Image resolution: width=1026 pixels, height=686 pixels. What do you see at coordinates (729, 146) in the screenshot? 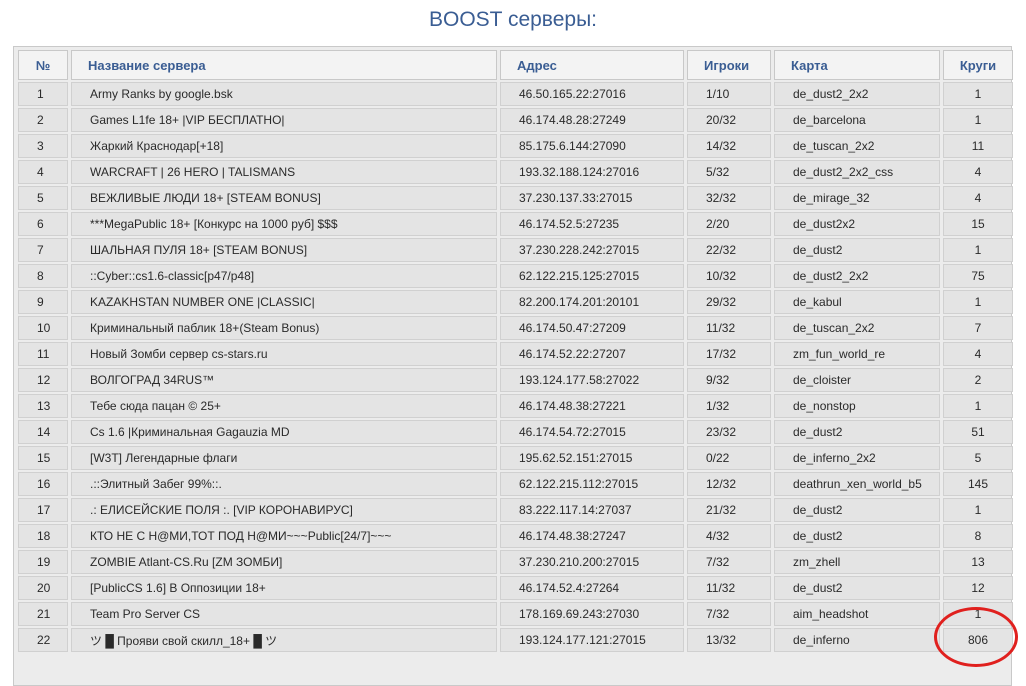
I see `cell-players: 14/32` at bounding box center [729, 146].